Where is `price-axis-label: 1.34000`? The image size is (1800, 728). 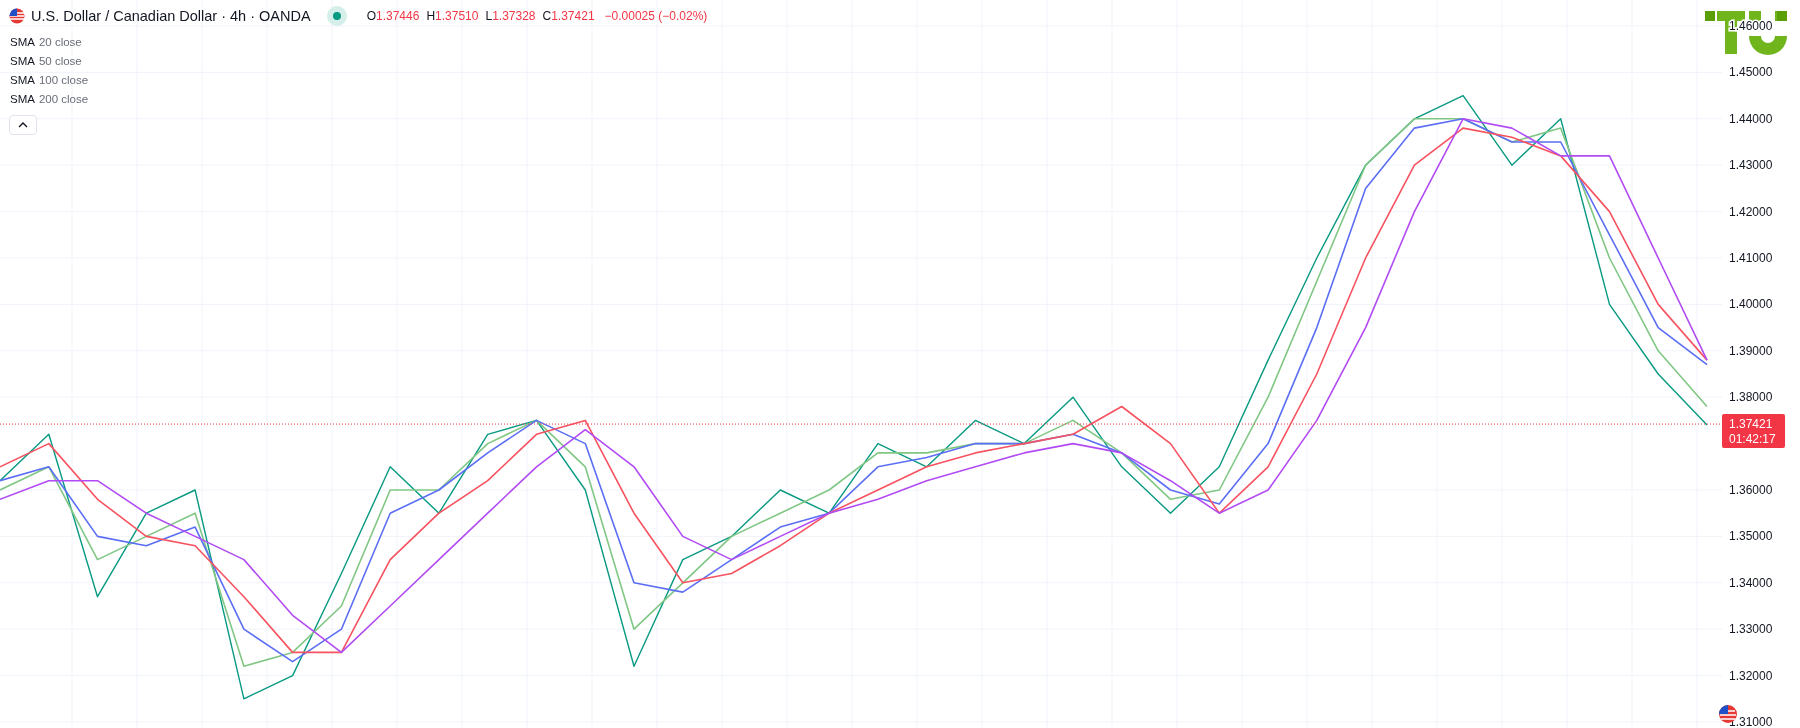 price-axis-label: 1.34000 is located at coordinates (1751, 582).